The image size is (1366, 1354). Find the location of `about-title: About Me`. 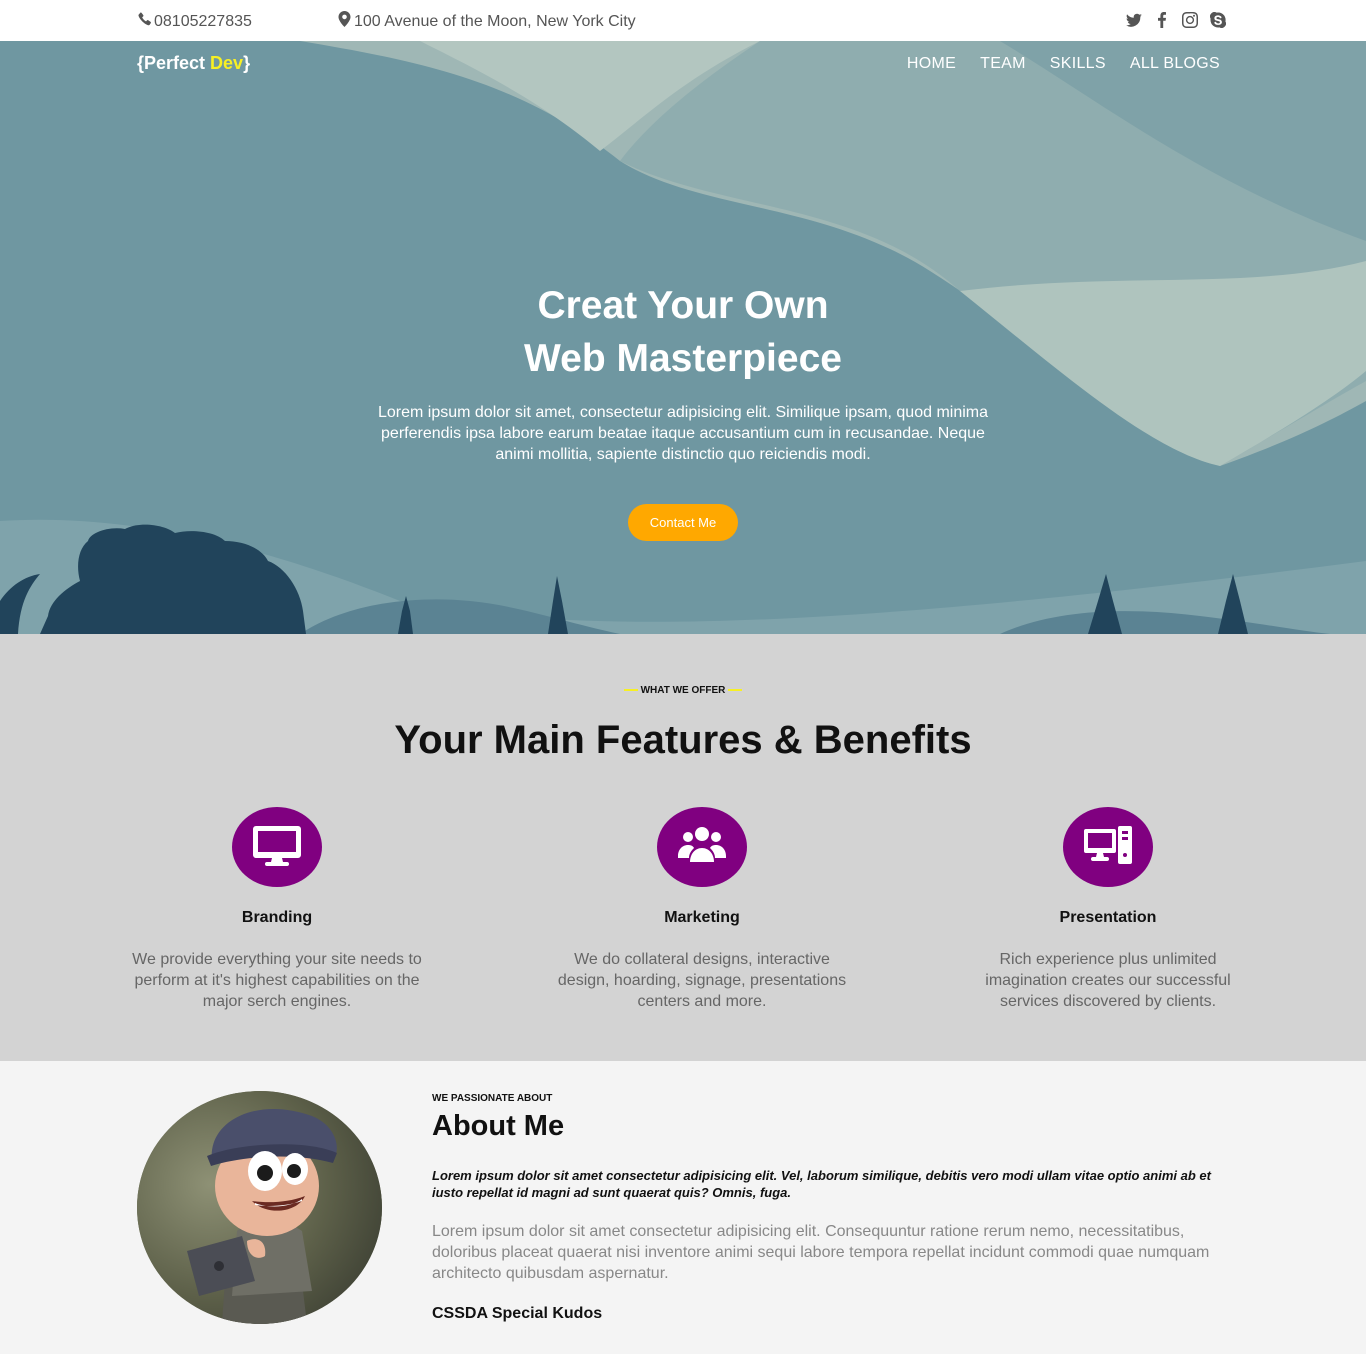

about-title: About Me is located at coordinates (498, 1126).